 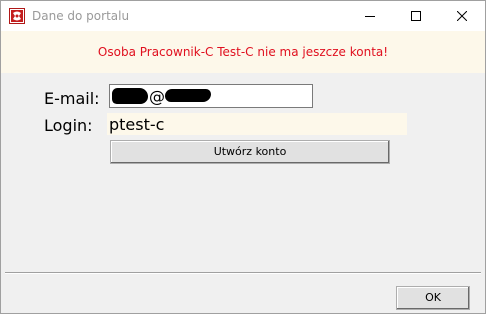 I want to click on minimize-button, so click(x=370, y=16).